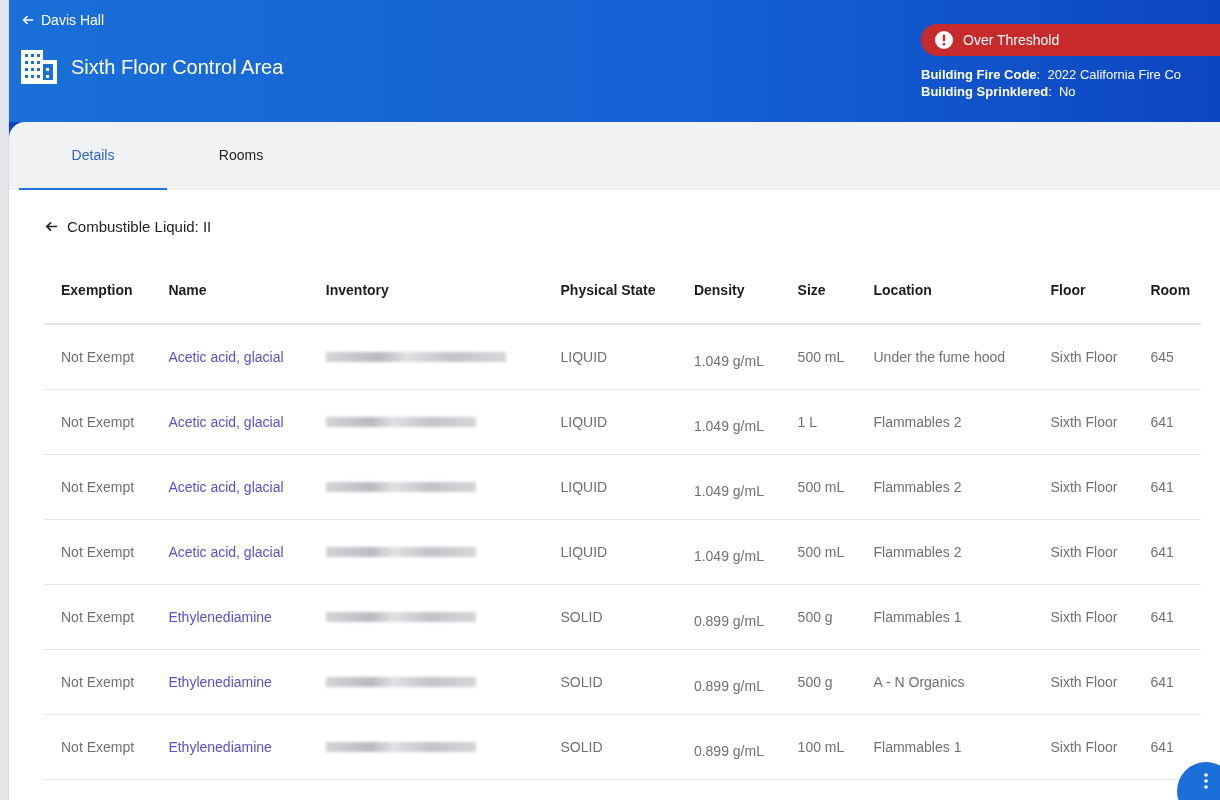  What do you see at coordinates (999, 91) in the screenshot?
I see `building-fact: Building Sprinklered: No` at bounding box center [999, 91].